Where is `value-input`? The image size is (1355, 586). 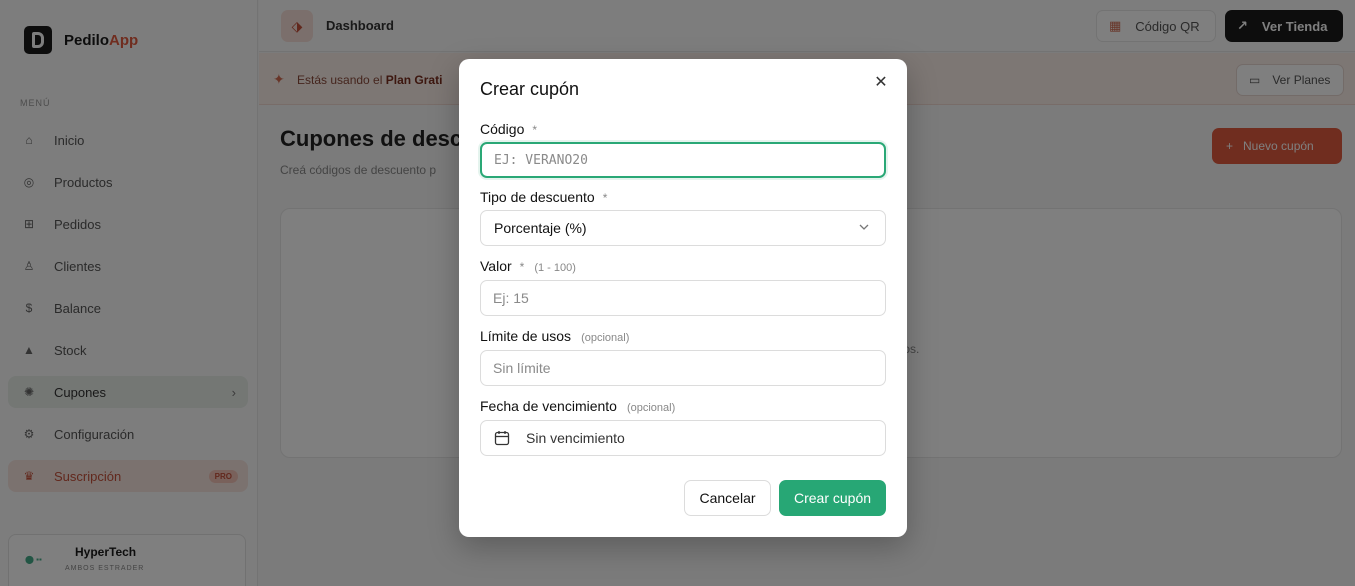
value-input is located at coordinates (683, 298).